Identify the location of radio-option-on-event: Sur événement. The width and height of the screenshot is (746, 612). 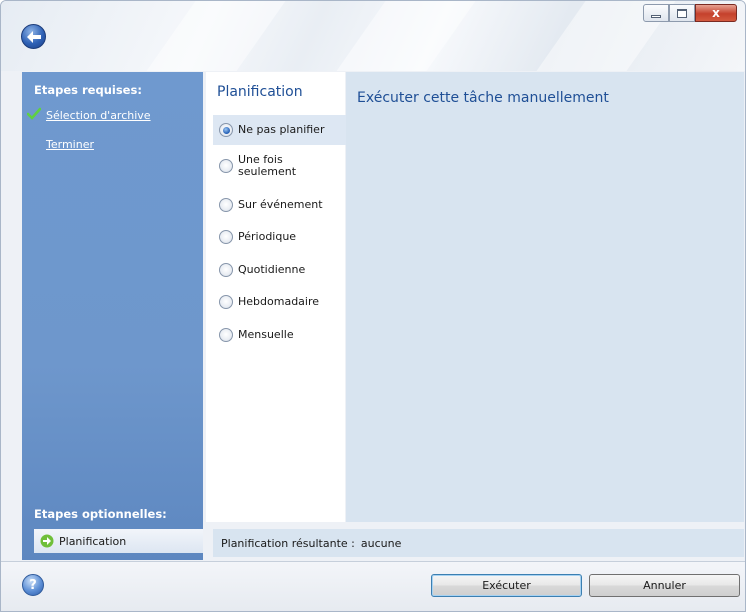
(279, 205).